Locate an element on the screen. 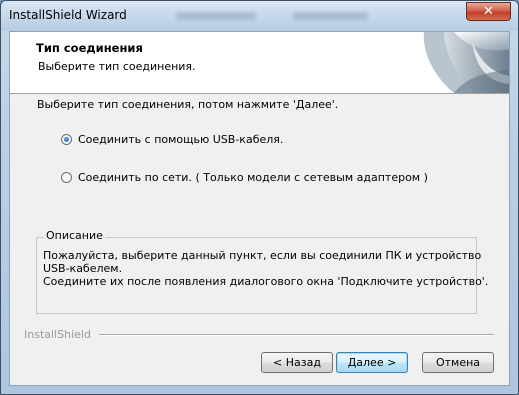 Image resolution: width=519 pixels, height=395 pixels. close-icon: ✕ is located at coordinates (488, 11).